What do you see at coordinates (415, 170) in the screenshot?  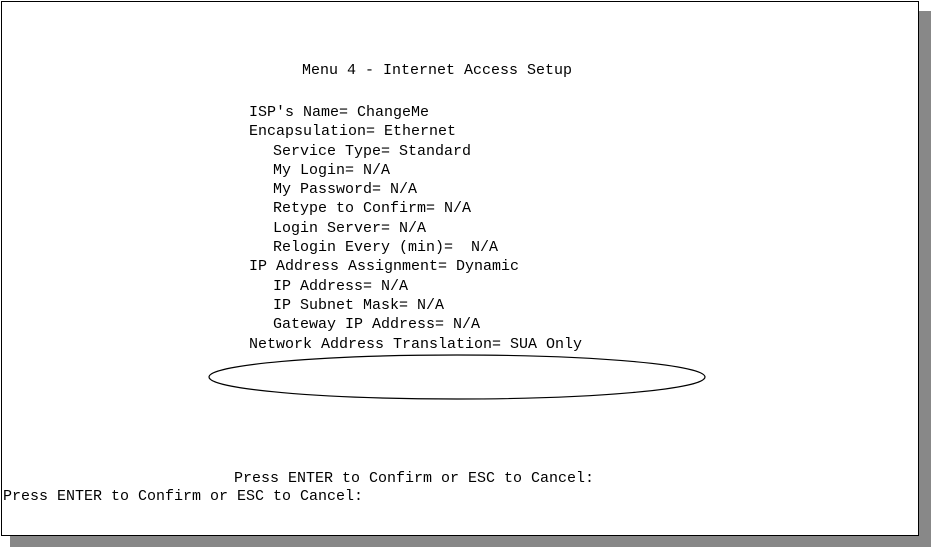 I see `my-login-field: My Login= N/A` at bounding box center [415, 170].